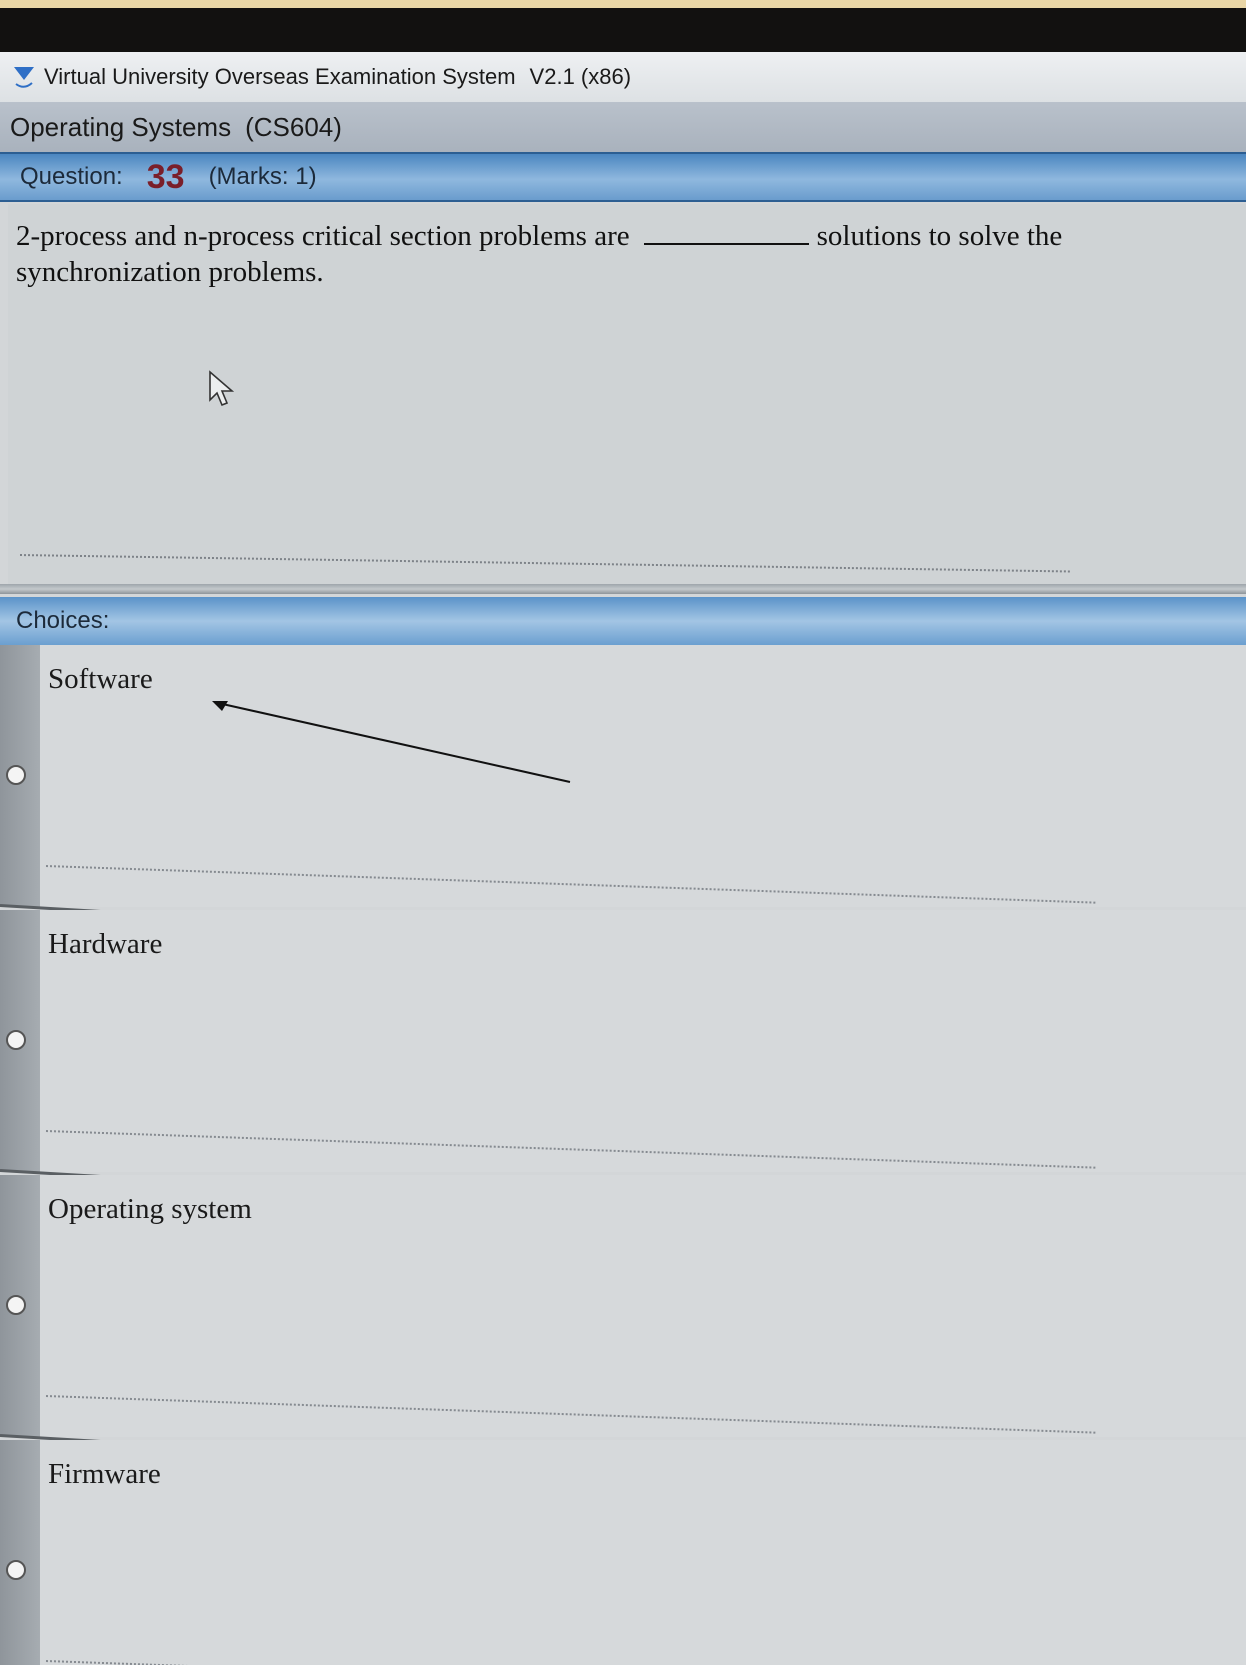 The image size is (1246, 1665). What do you see at coordinates (391, 742) in the screenshot?
I see `annotation-arrow` at bounding box center [391, 742].